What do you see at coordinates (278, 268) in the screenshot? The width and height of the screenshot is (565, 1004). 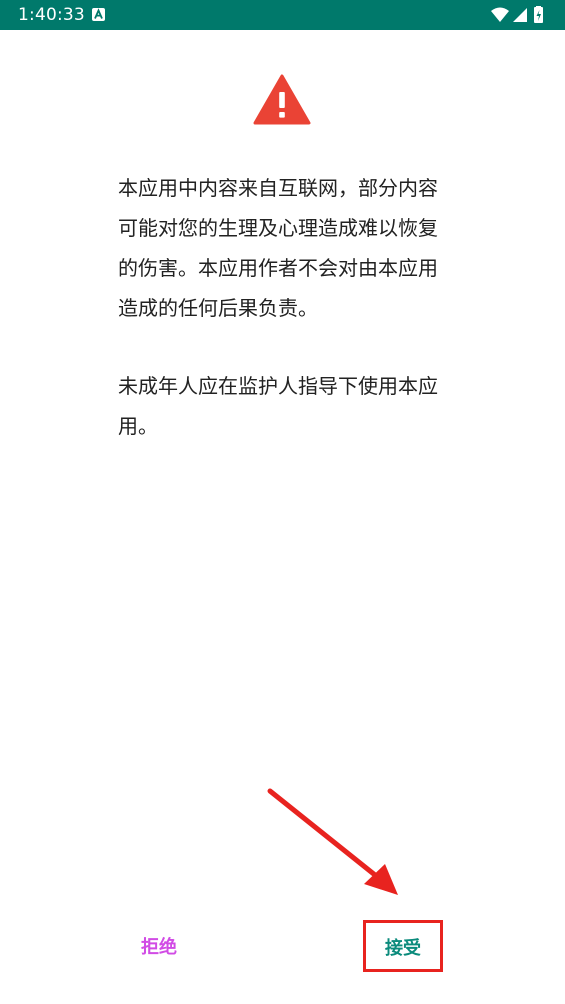 I see `disclaimer-line: 的伤害。本应用作者不会对由本应用` at bounding box center [278, 268].